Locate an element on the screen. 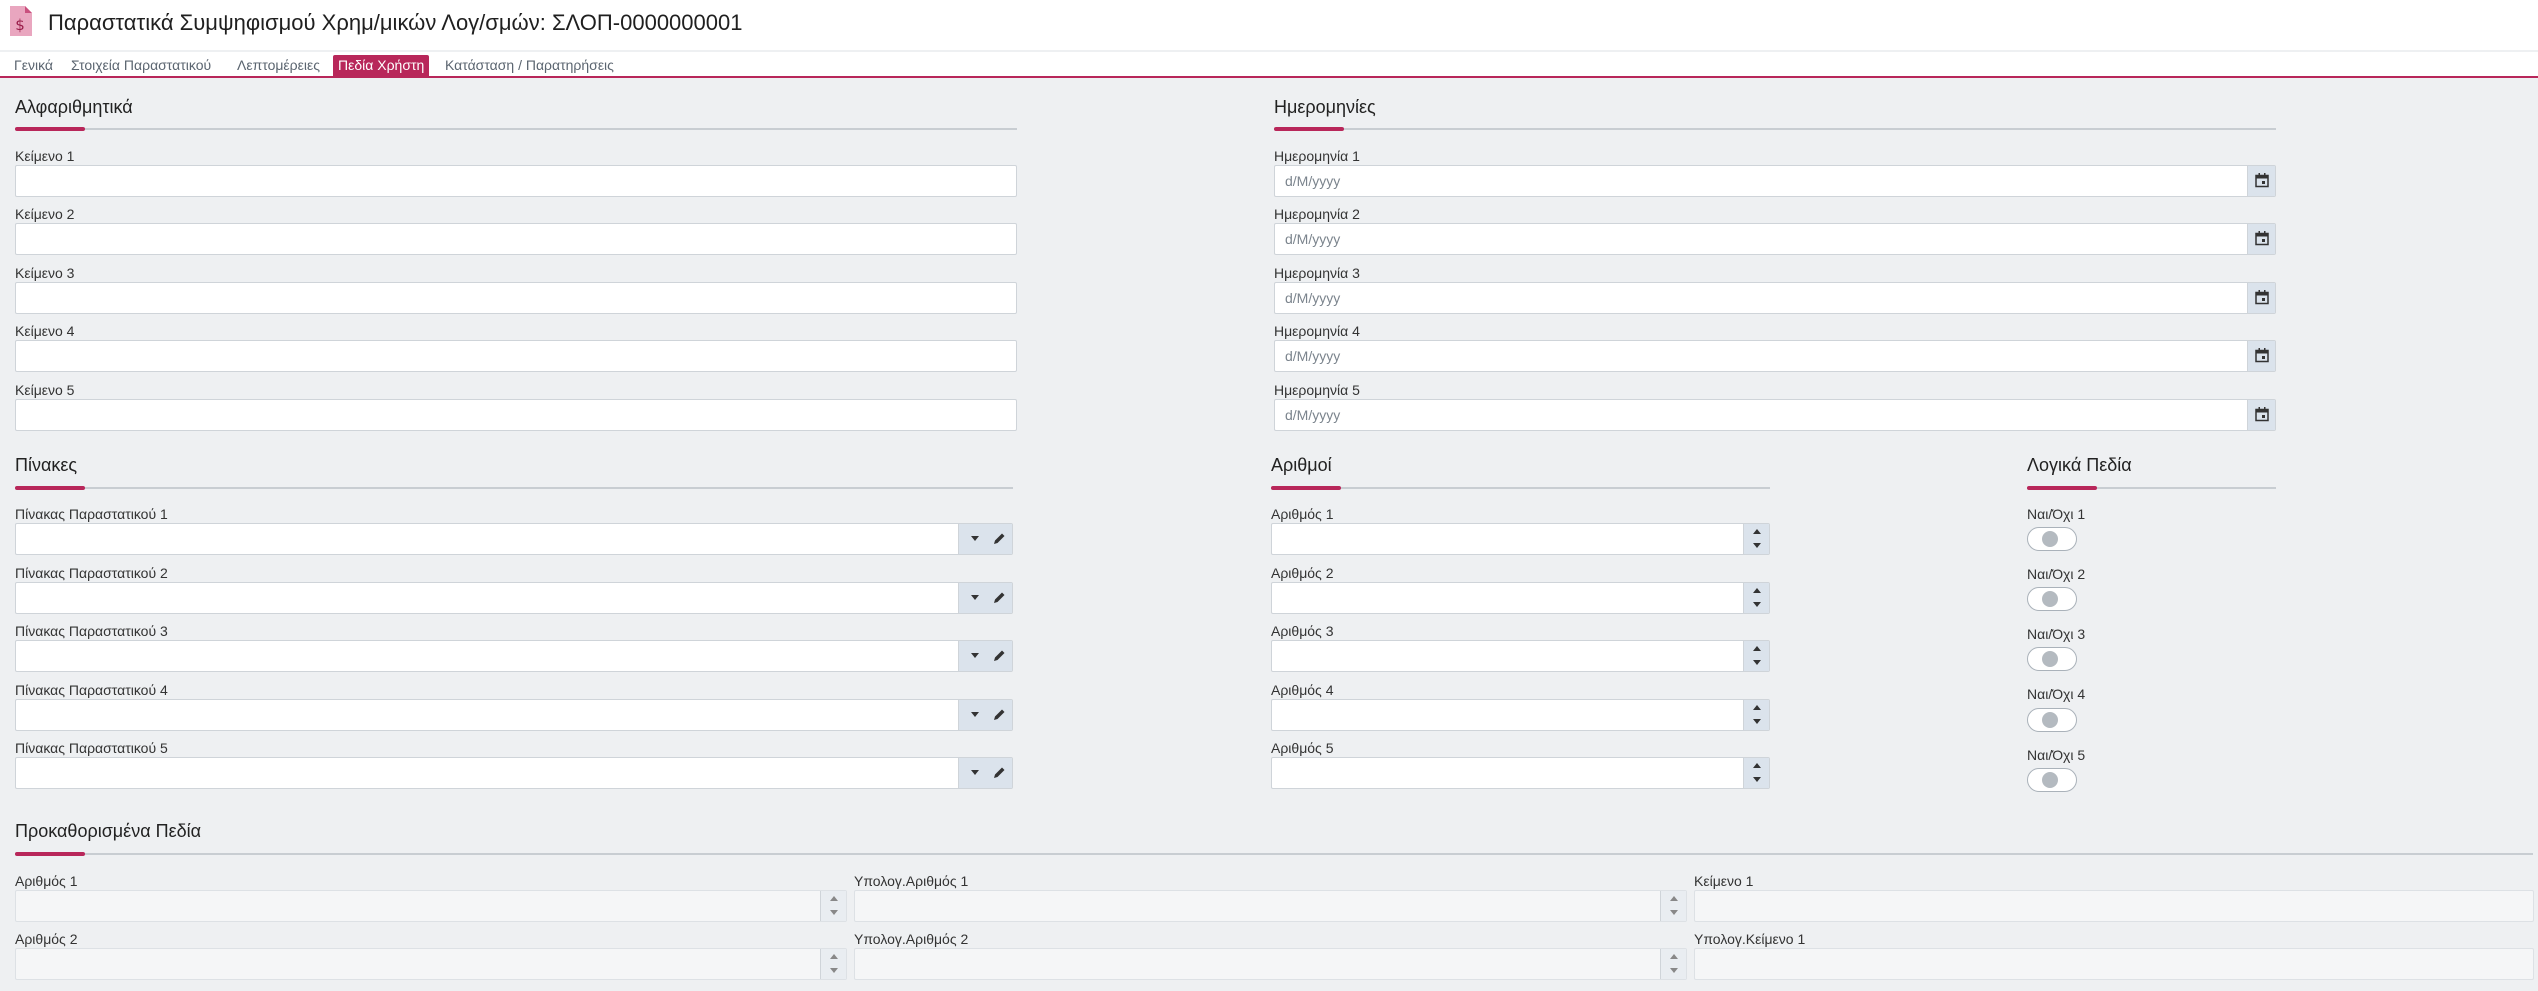 The image size is (2538, 991). text-field-label: Κείμενο 2 is located at coordinates (45, 214).